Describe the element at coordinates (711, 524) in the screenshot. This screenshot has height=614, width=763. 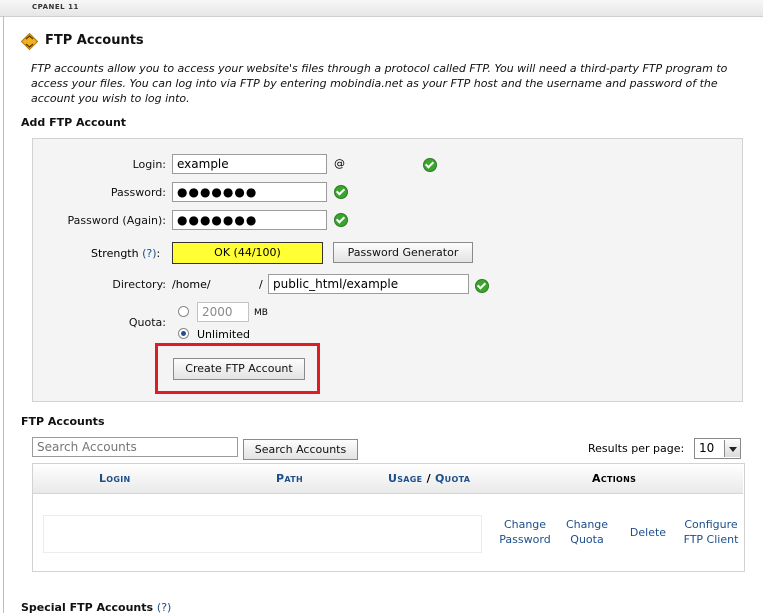
I see `configure-line1: Configure` at that location.